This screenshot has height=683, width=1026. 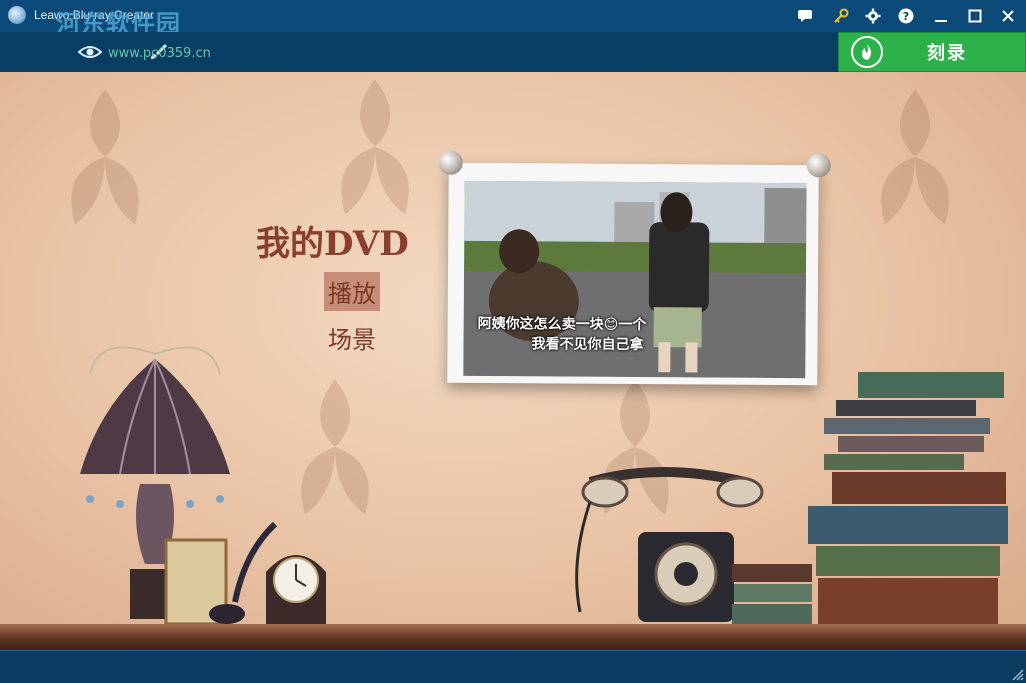 I want to click on resize-grip-icon, so click(x=1017, y=674).